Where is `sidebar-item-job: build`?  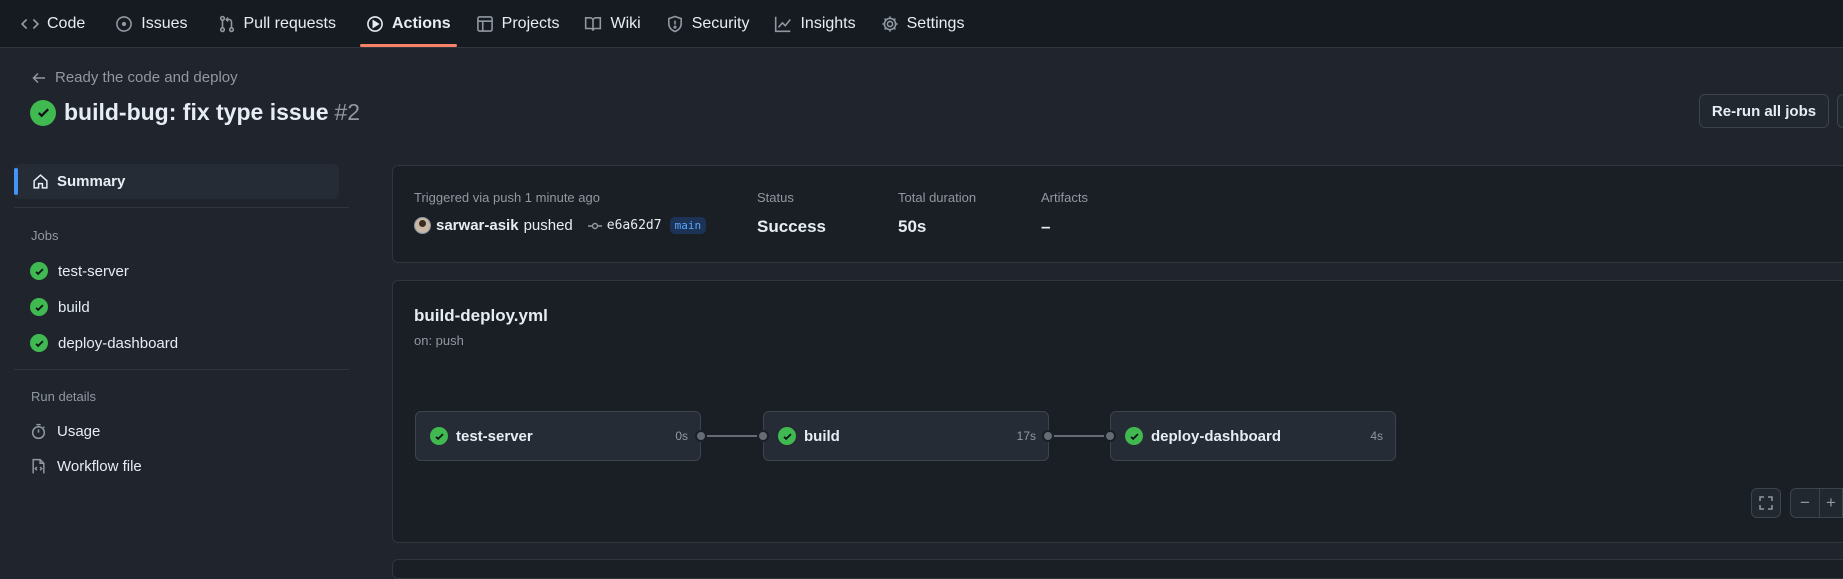 sidebar-item-job: build is located at coordinates (60, 307).